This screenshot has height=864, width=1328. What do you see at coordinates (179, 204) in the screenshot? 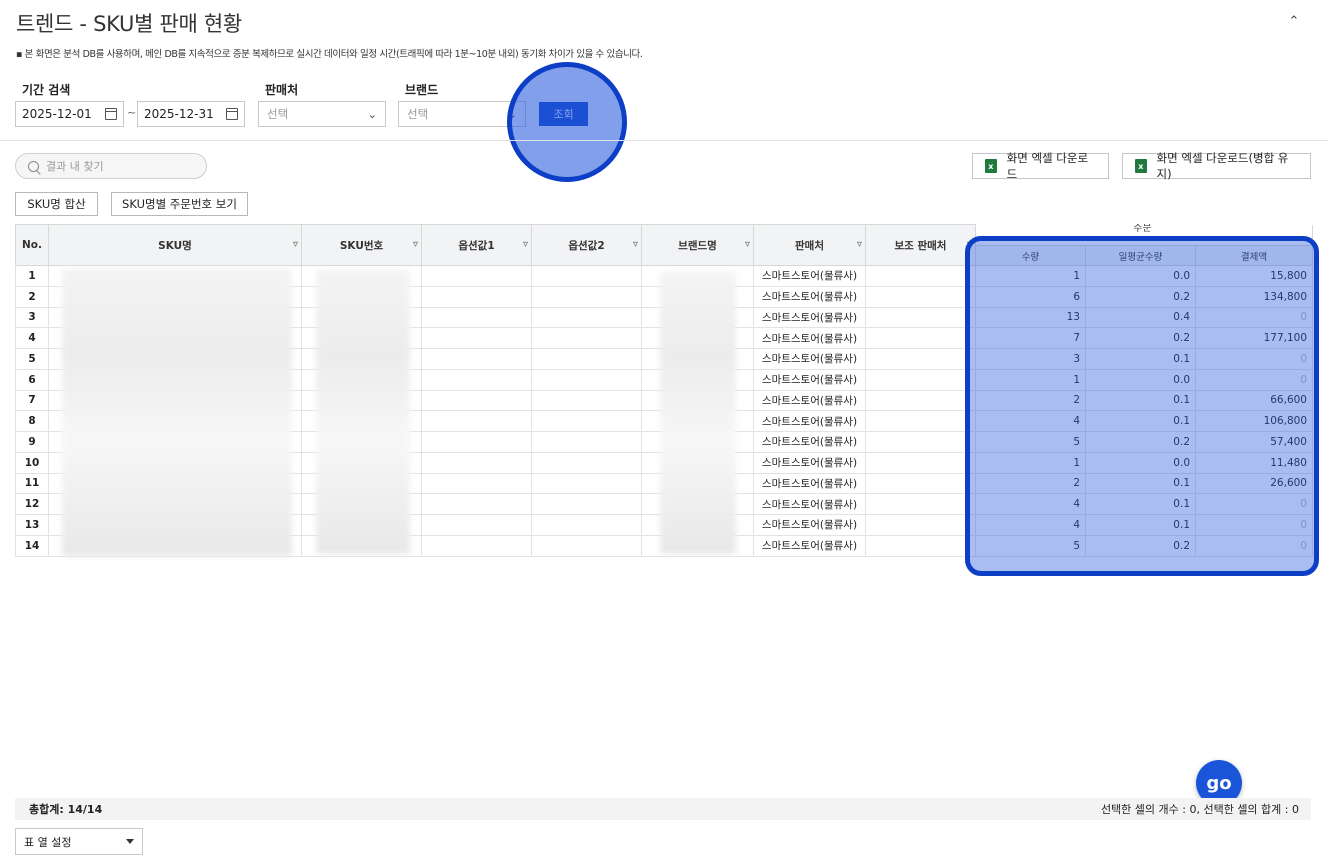
I see `sku-order-number-button: SKU명별 주문번호 보기` at bounding box center [179, 204].